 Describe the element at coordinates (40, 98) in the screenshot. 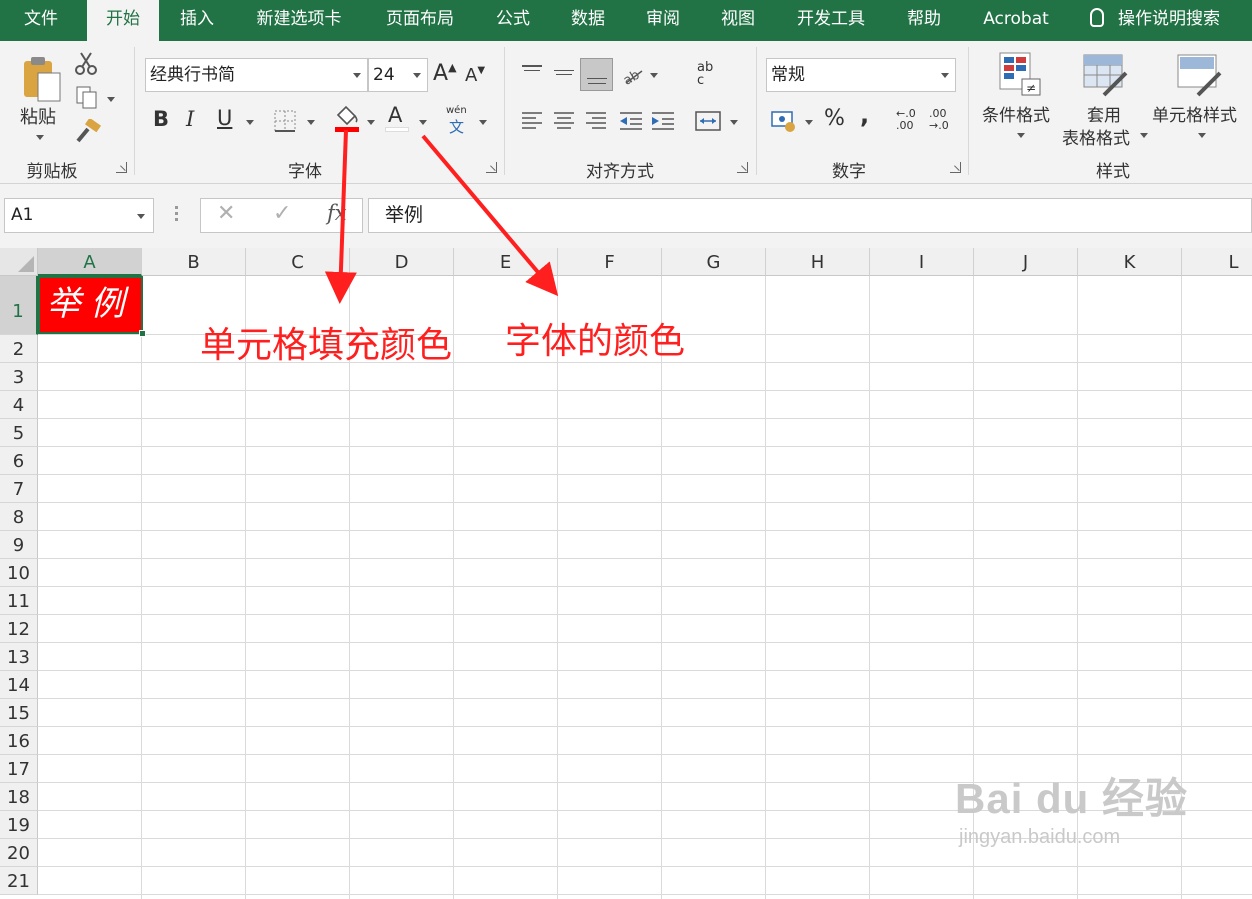

I see `paste-button: 粘贴` at that location.